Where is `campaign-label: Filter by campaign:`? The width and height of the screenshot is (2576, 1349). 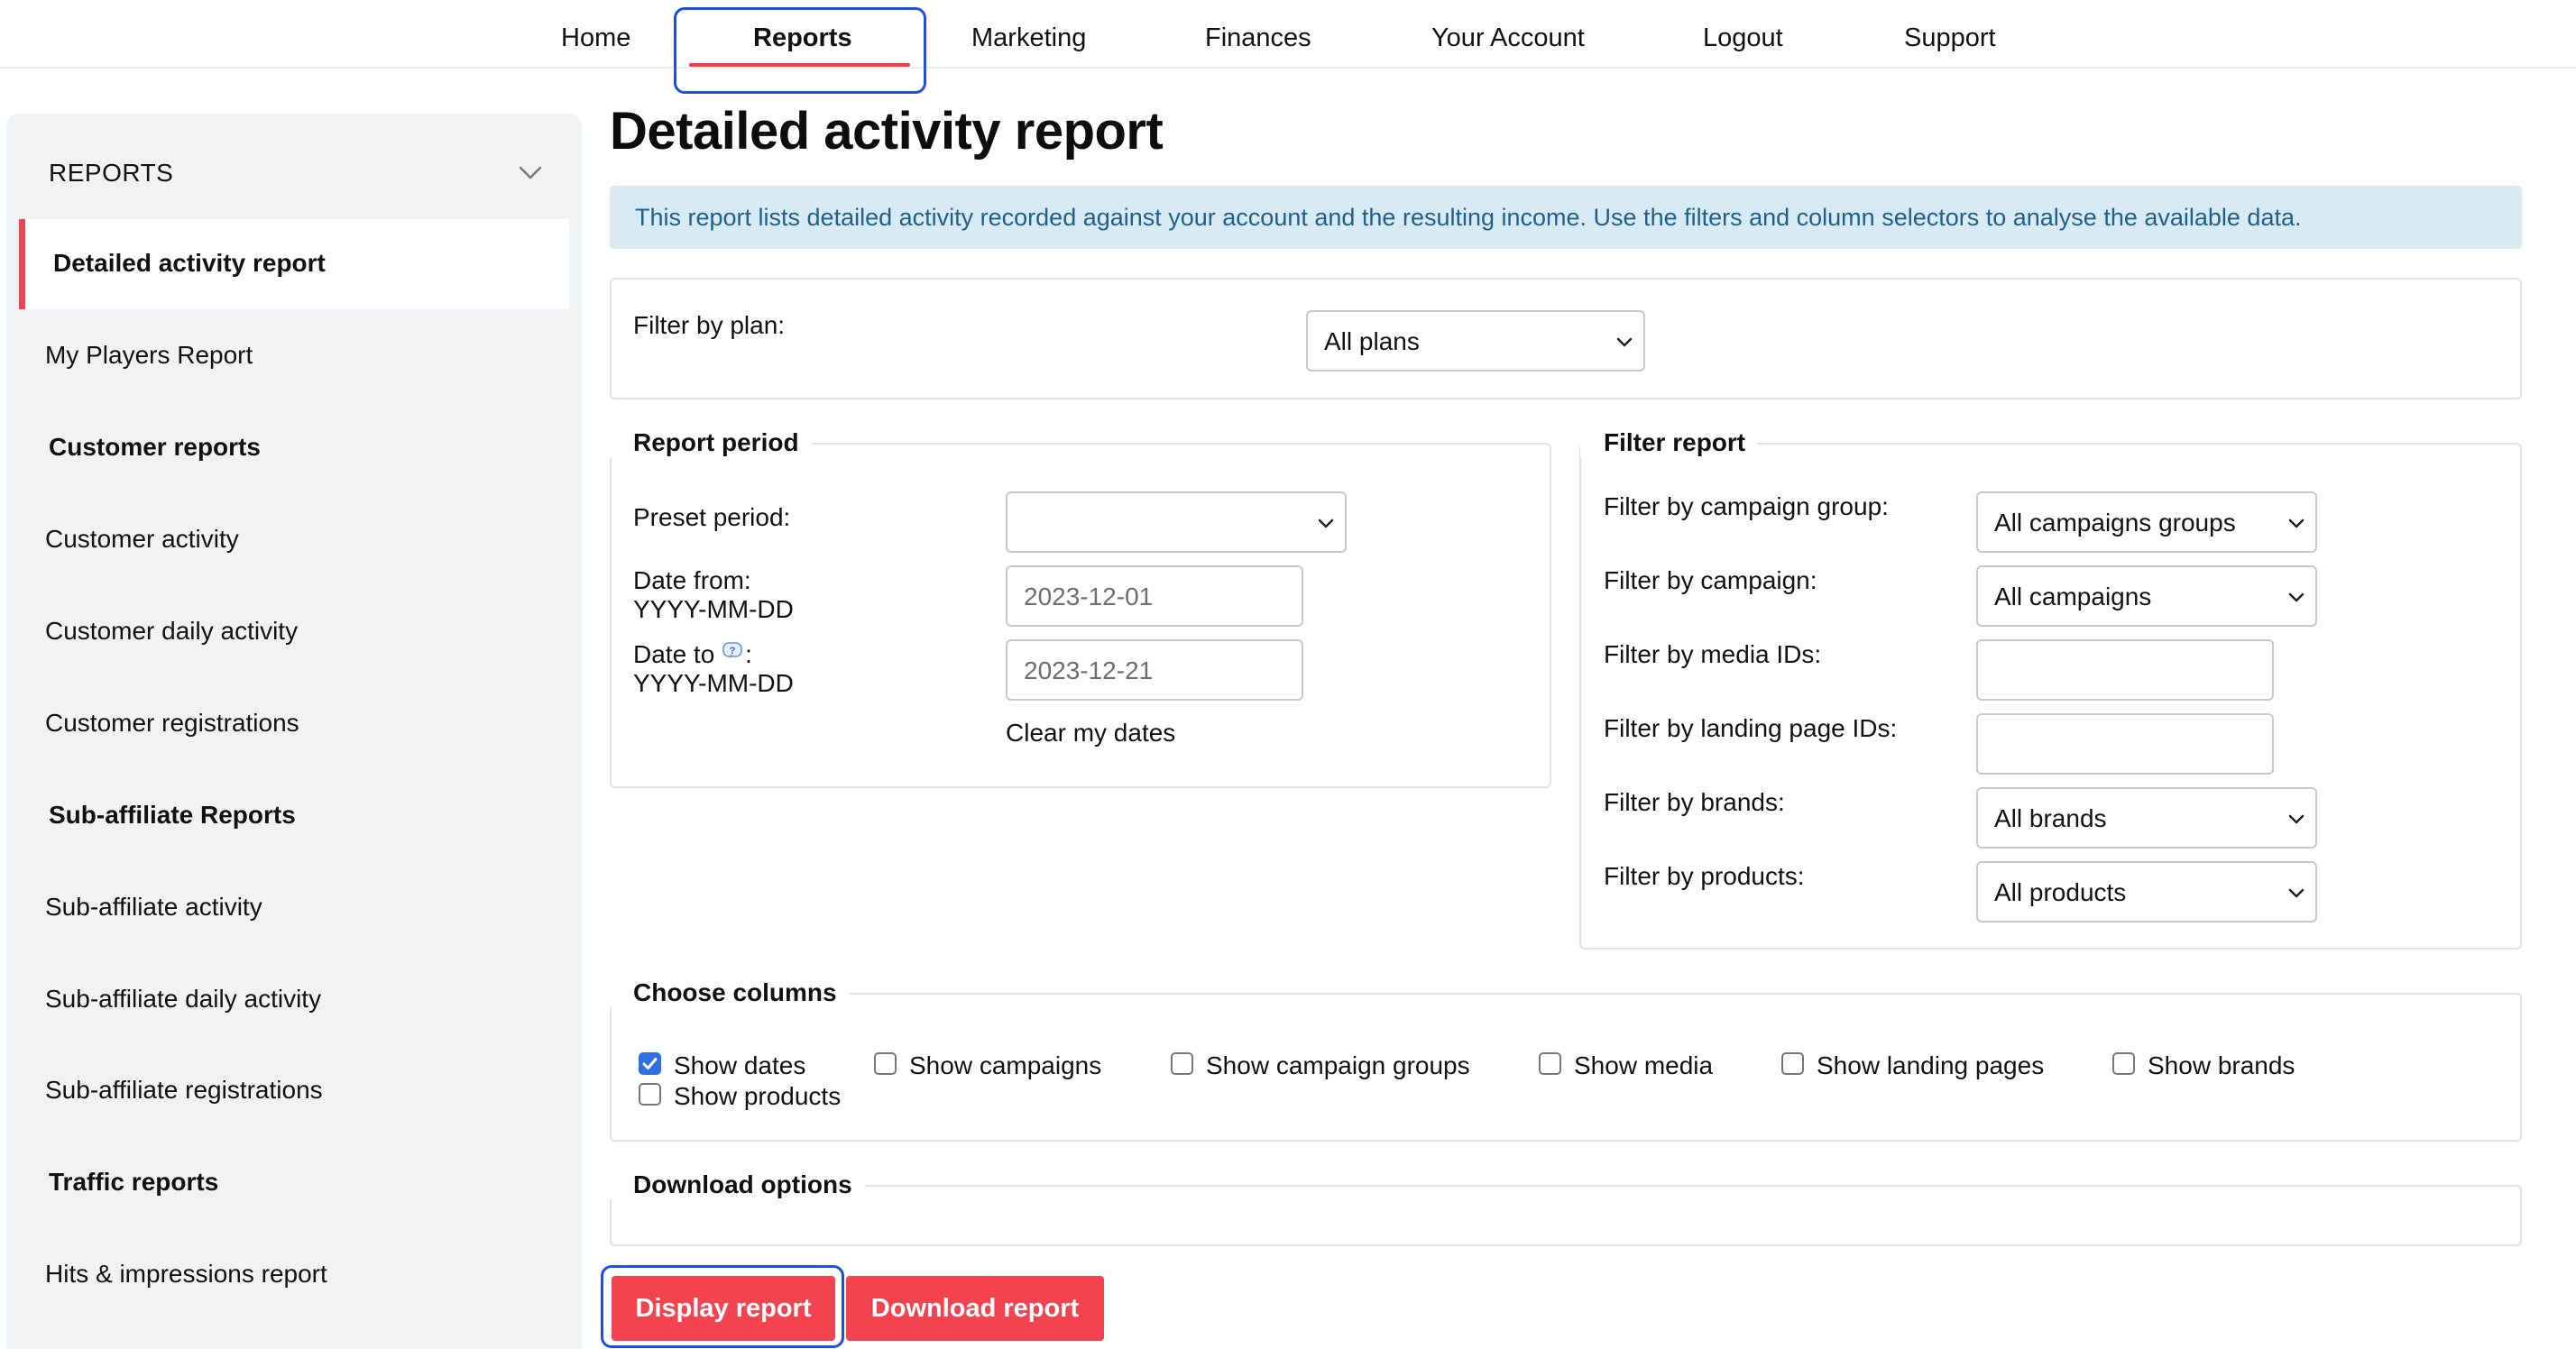 campaign-label: Filter by campaign: is located at coordinates (1710, 580).